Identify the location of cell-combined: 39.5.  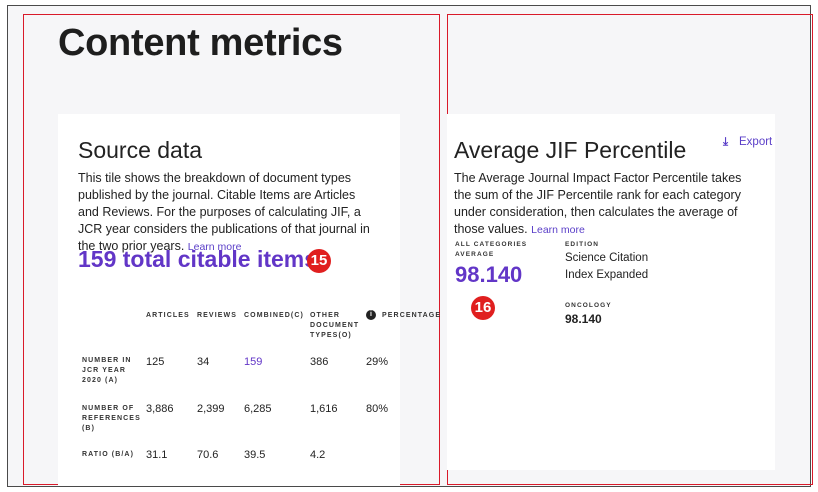
(255, 455).